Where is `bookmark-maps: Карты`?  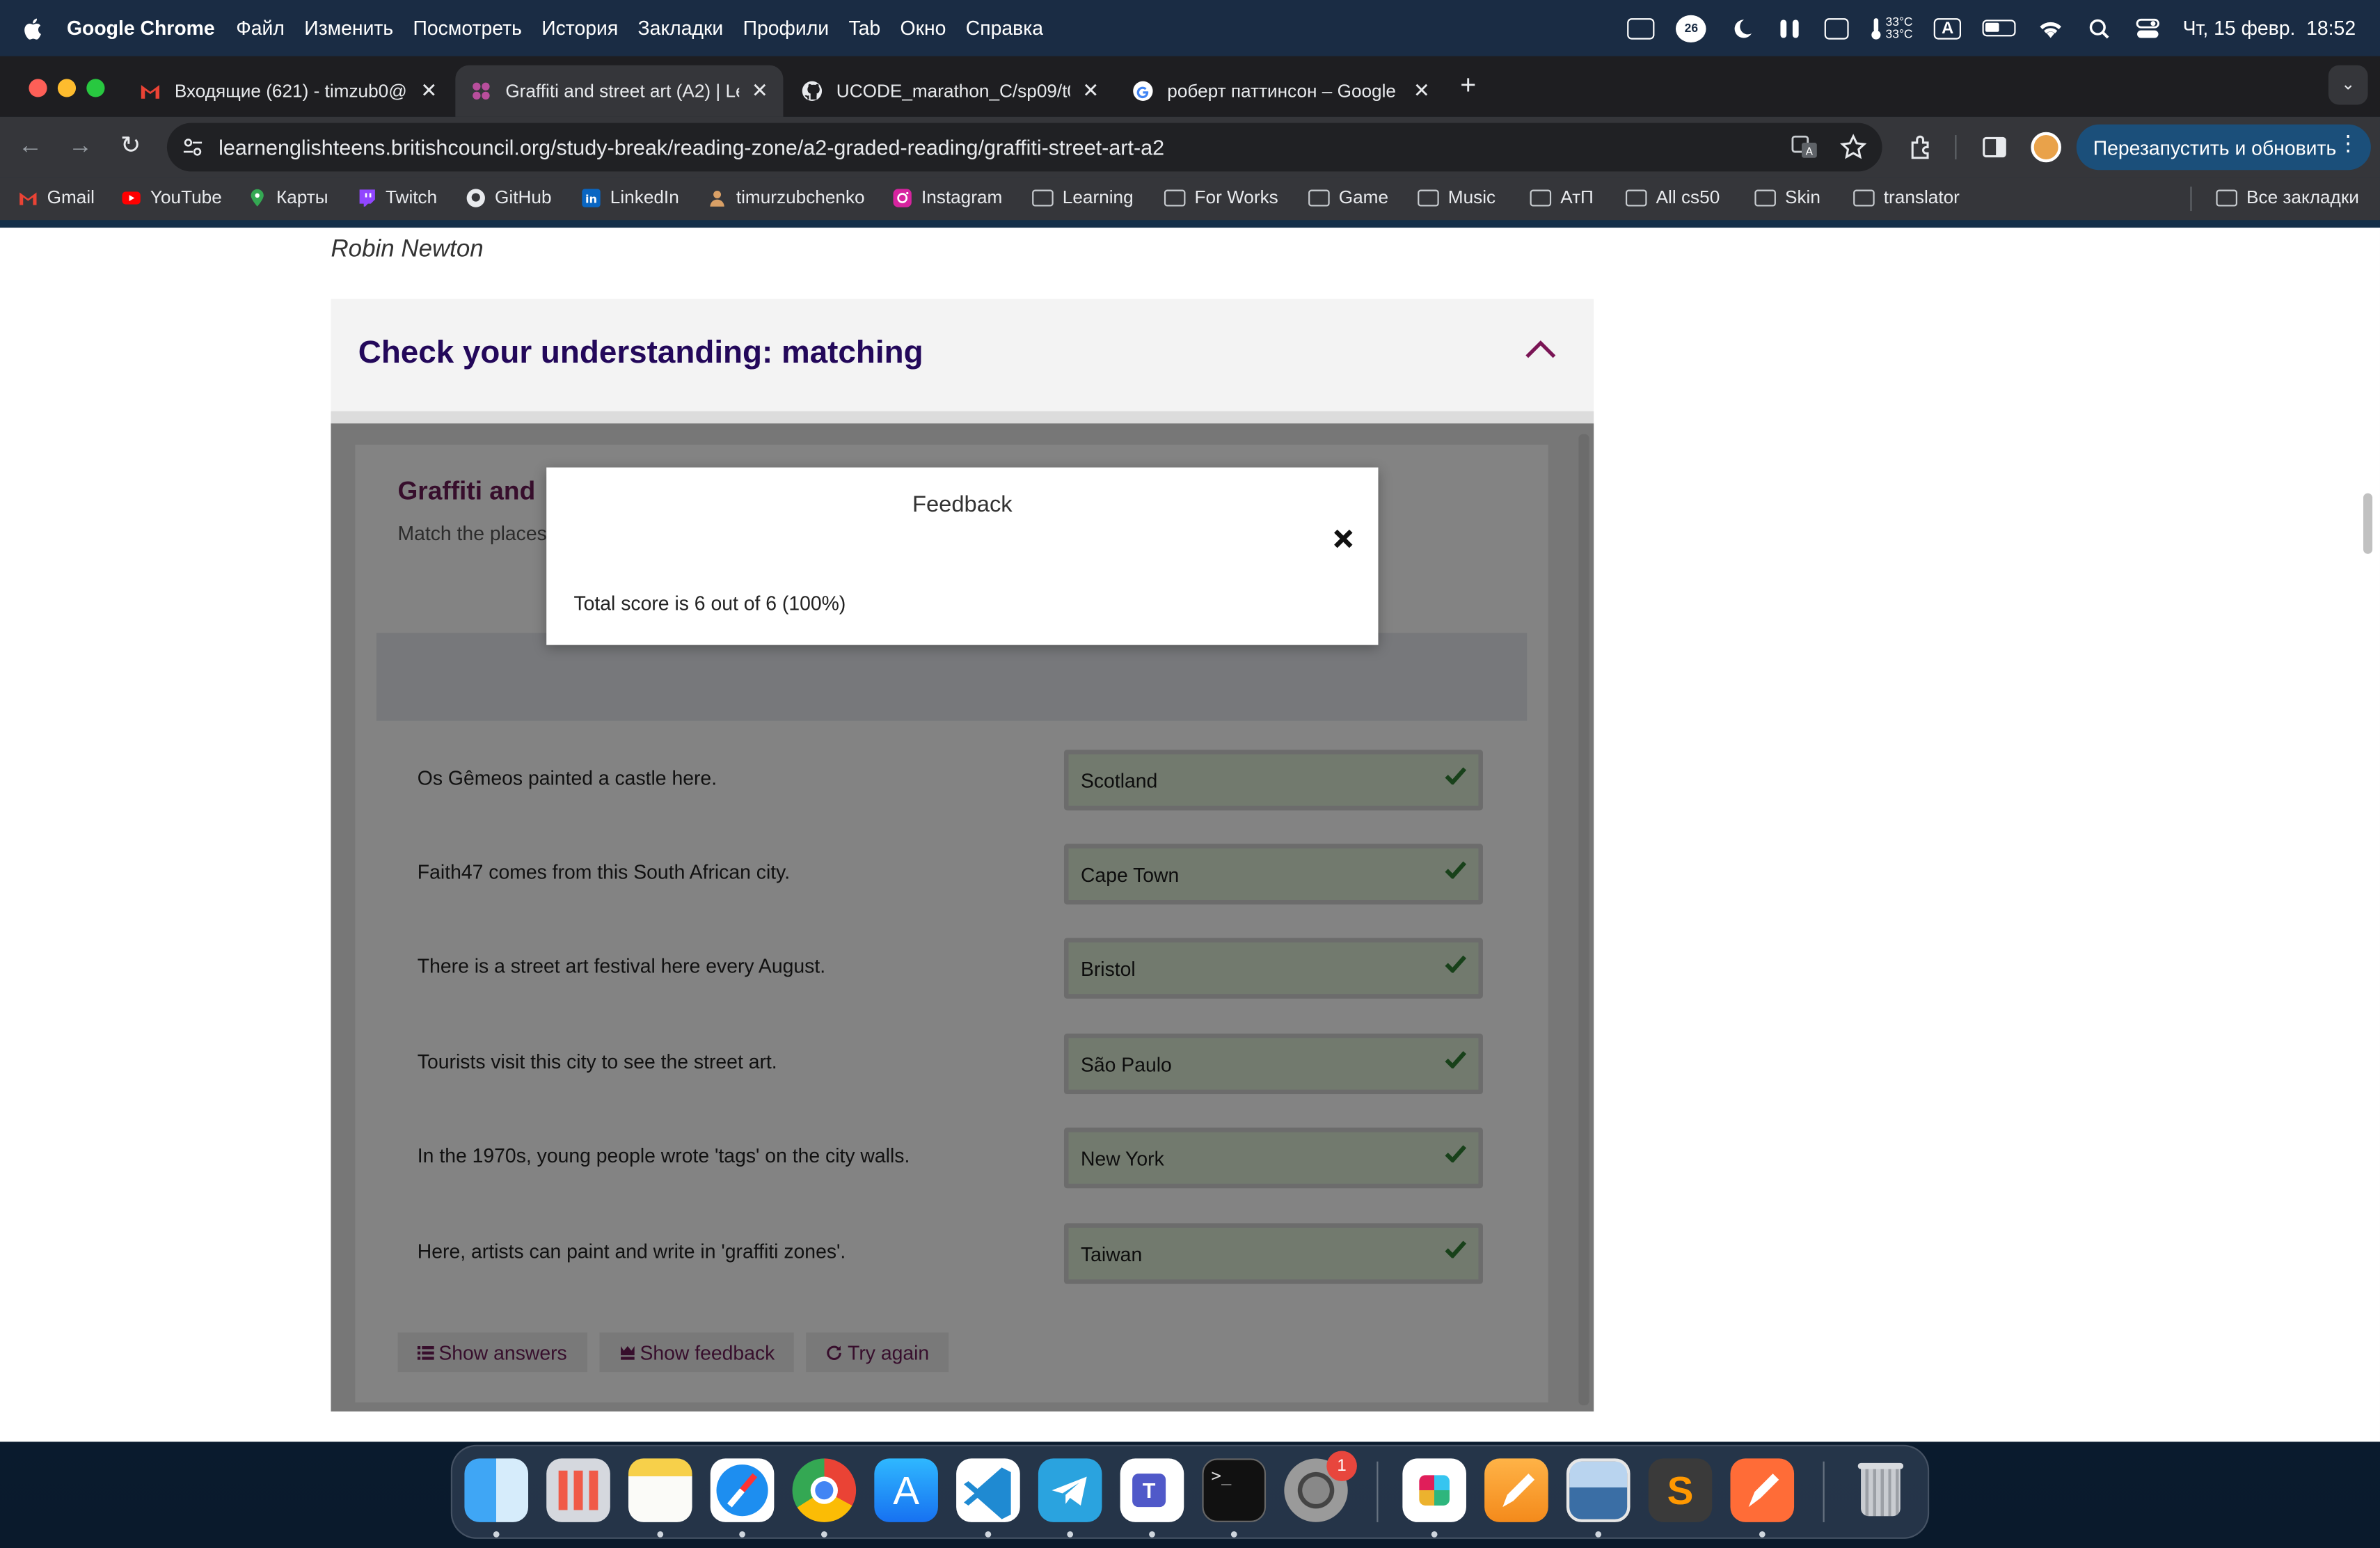 bookmark-maps: Карты is located at coordinates (288, 197).